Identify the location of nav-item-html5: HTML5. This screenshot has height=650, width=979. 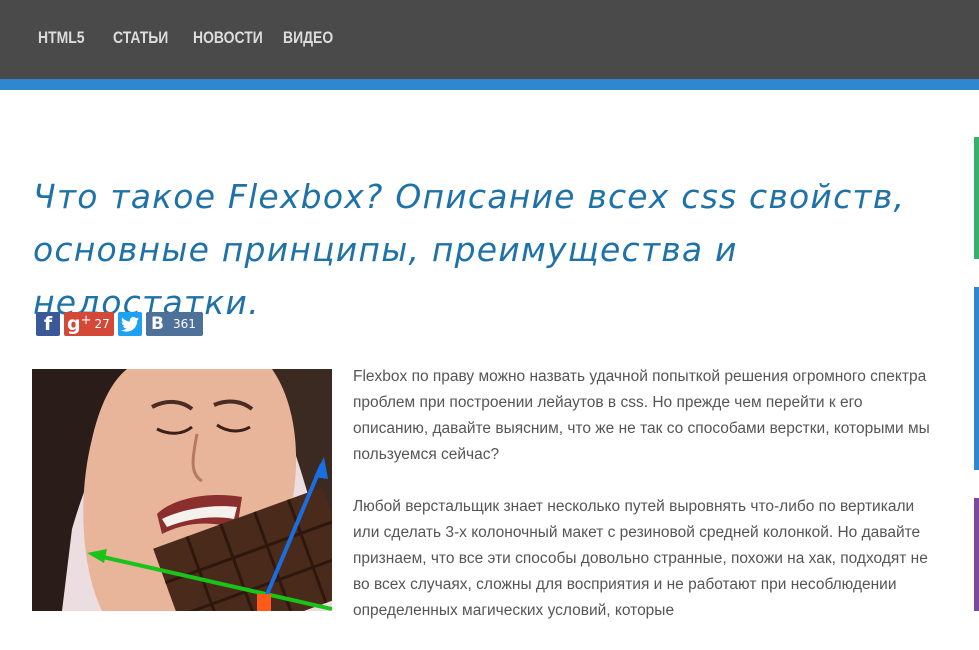
(69, 38).